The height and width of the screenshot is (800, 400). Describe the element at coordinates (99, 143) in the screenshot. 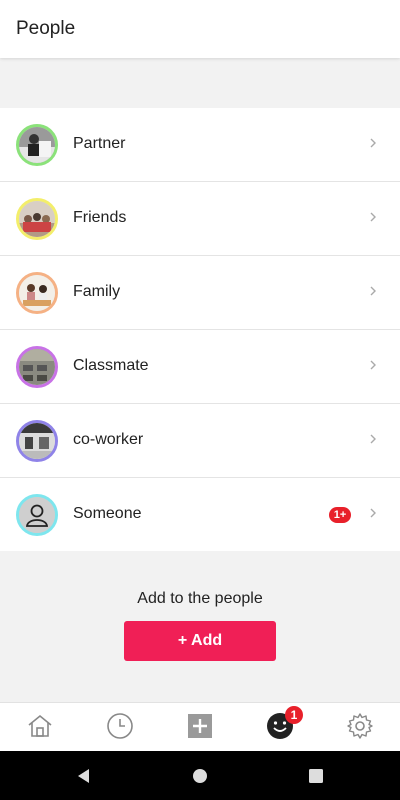

I see `list-item-label: Partner` at that location.